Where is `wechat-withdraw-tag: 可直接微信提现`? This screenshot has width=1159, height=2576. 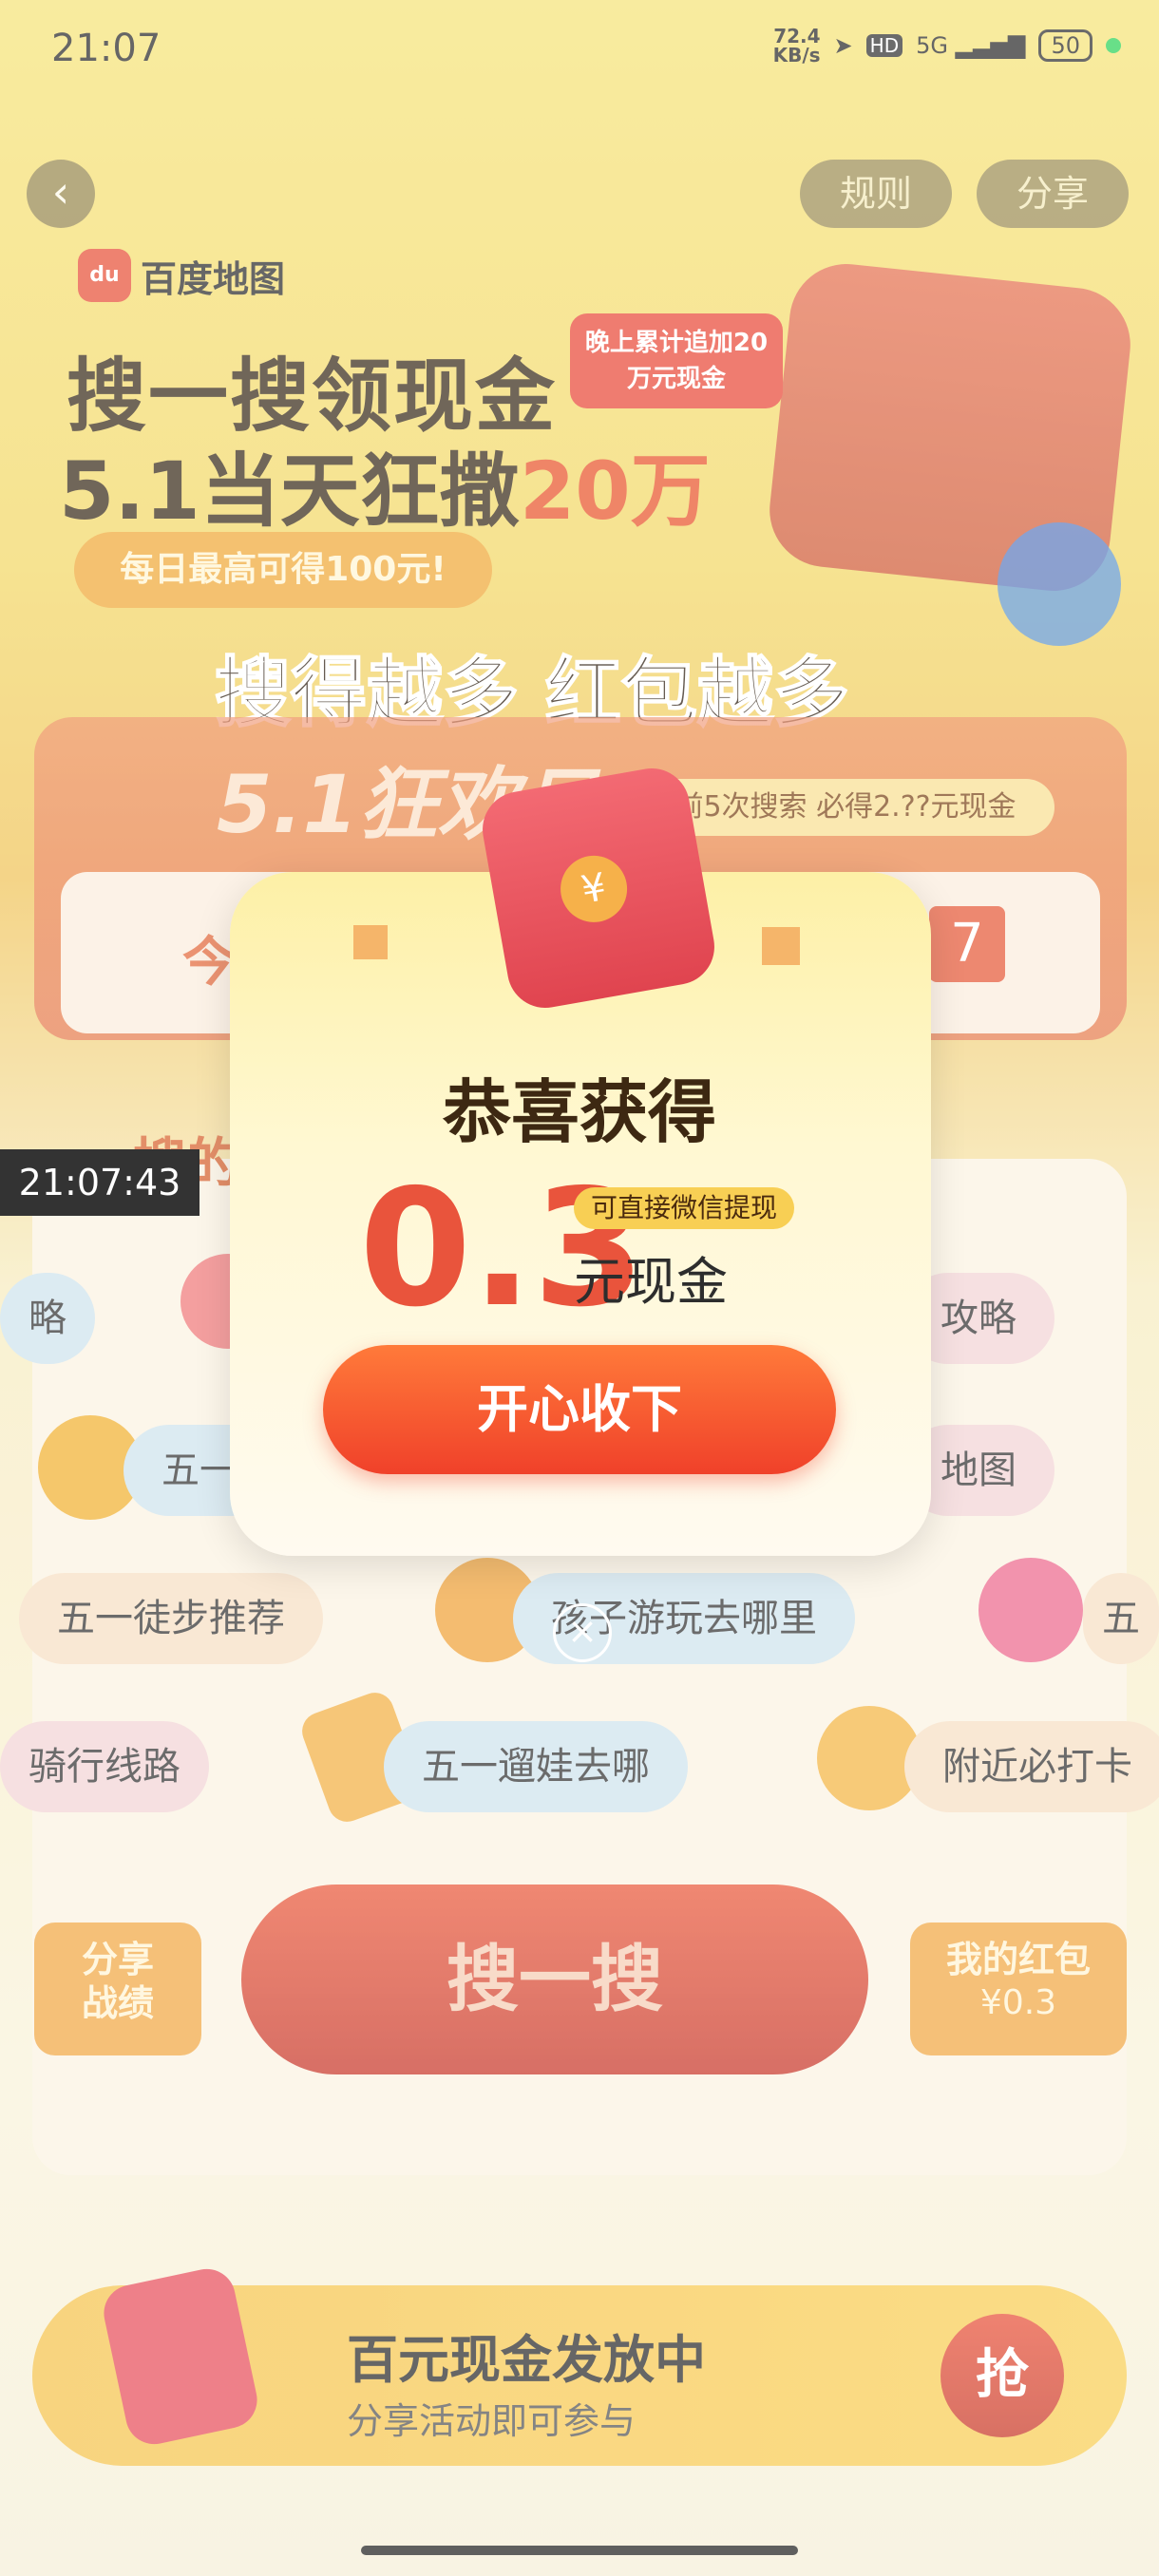 wechat-withdraw-tag: 可直接微信提现 is located at coordinates (684, 1208).